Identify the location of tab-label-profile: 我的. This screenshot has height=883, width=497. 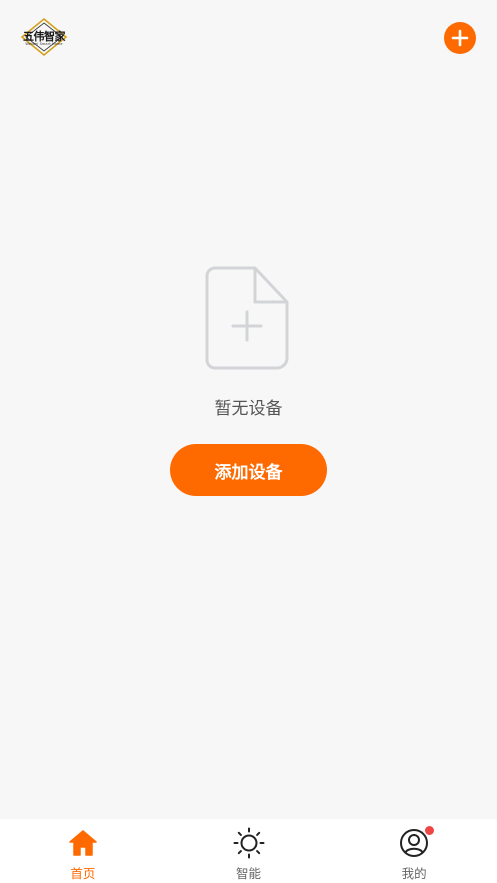
(414, 873).